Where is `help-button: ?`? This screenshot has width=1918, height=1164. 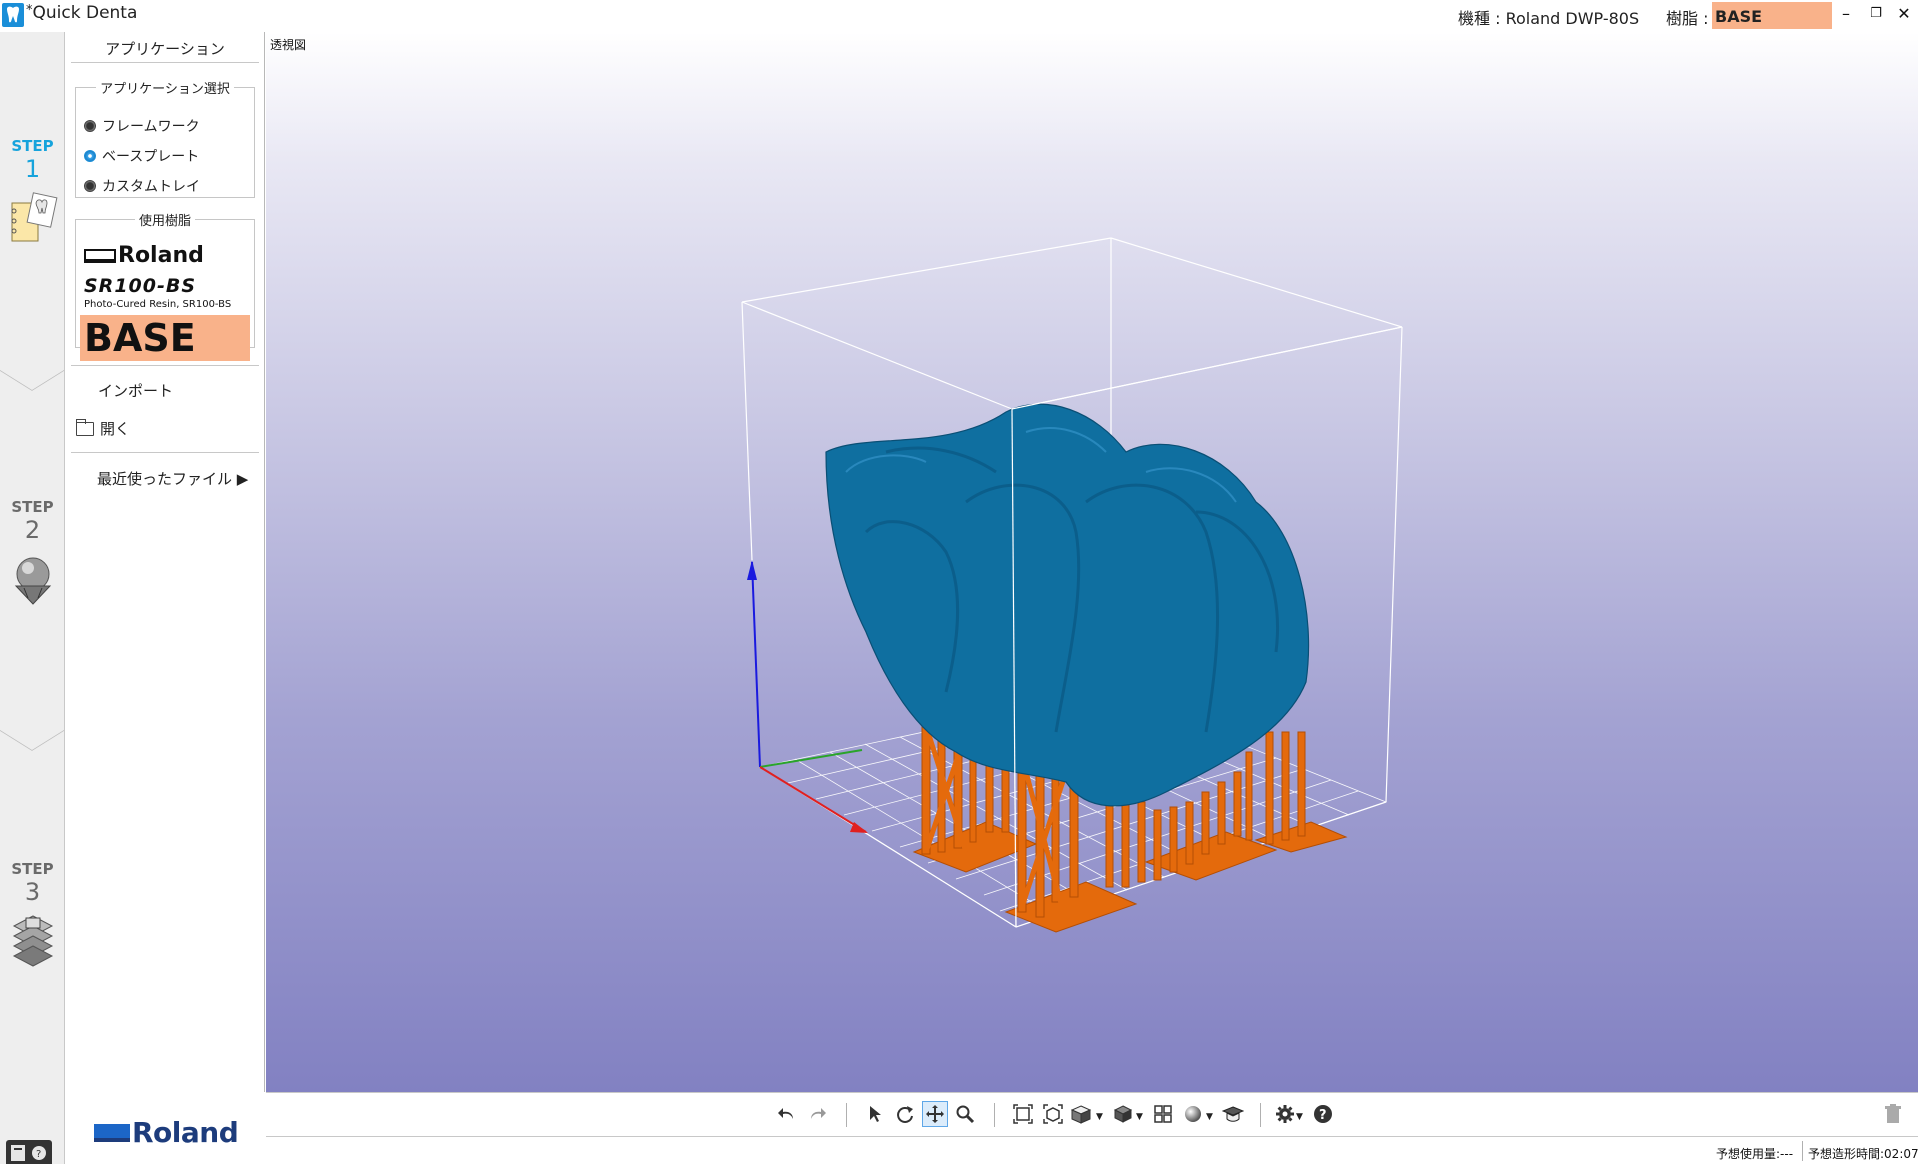
help-button: ? is located at coordinates (1323, 1114).